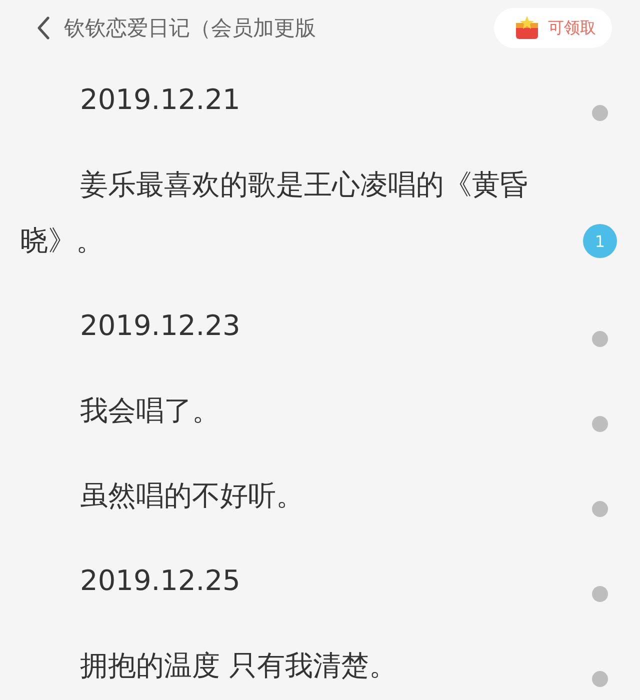 This screenshot has width=640, height=700. What do you see at coordinates (274, 213) in the screenshot?
I see `paragraph-text: 姜乐最喜欢的歌是王心凌唱的《黄昏晓》。` at bounding box center [274, 213].